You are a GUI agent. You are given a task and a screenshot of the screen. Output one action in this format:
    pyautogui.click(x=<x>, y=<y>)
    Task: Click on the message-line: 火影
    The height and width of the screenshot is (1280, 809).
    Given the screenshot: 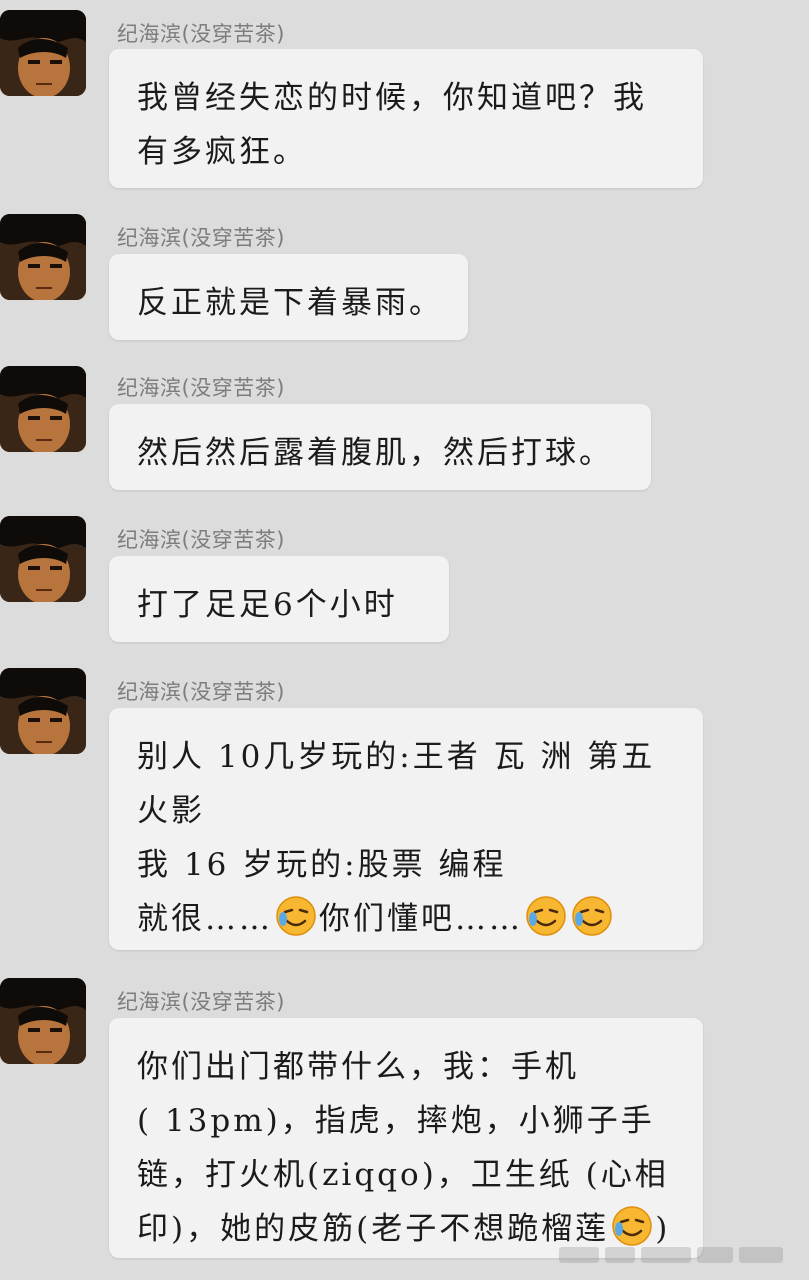 What is the action you would take?
    pyautogui.click(x=171, y=811)
    